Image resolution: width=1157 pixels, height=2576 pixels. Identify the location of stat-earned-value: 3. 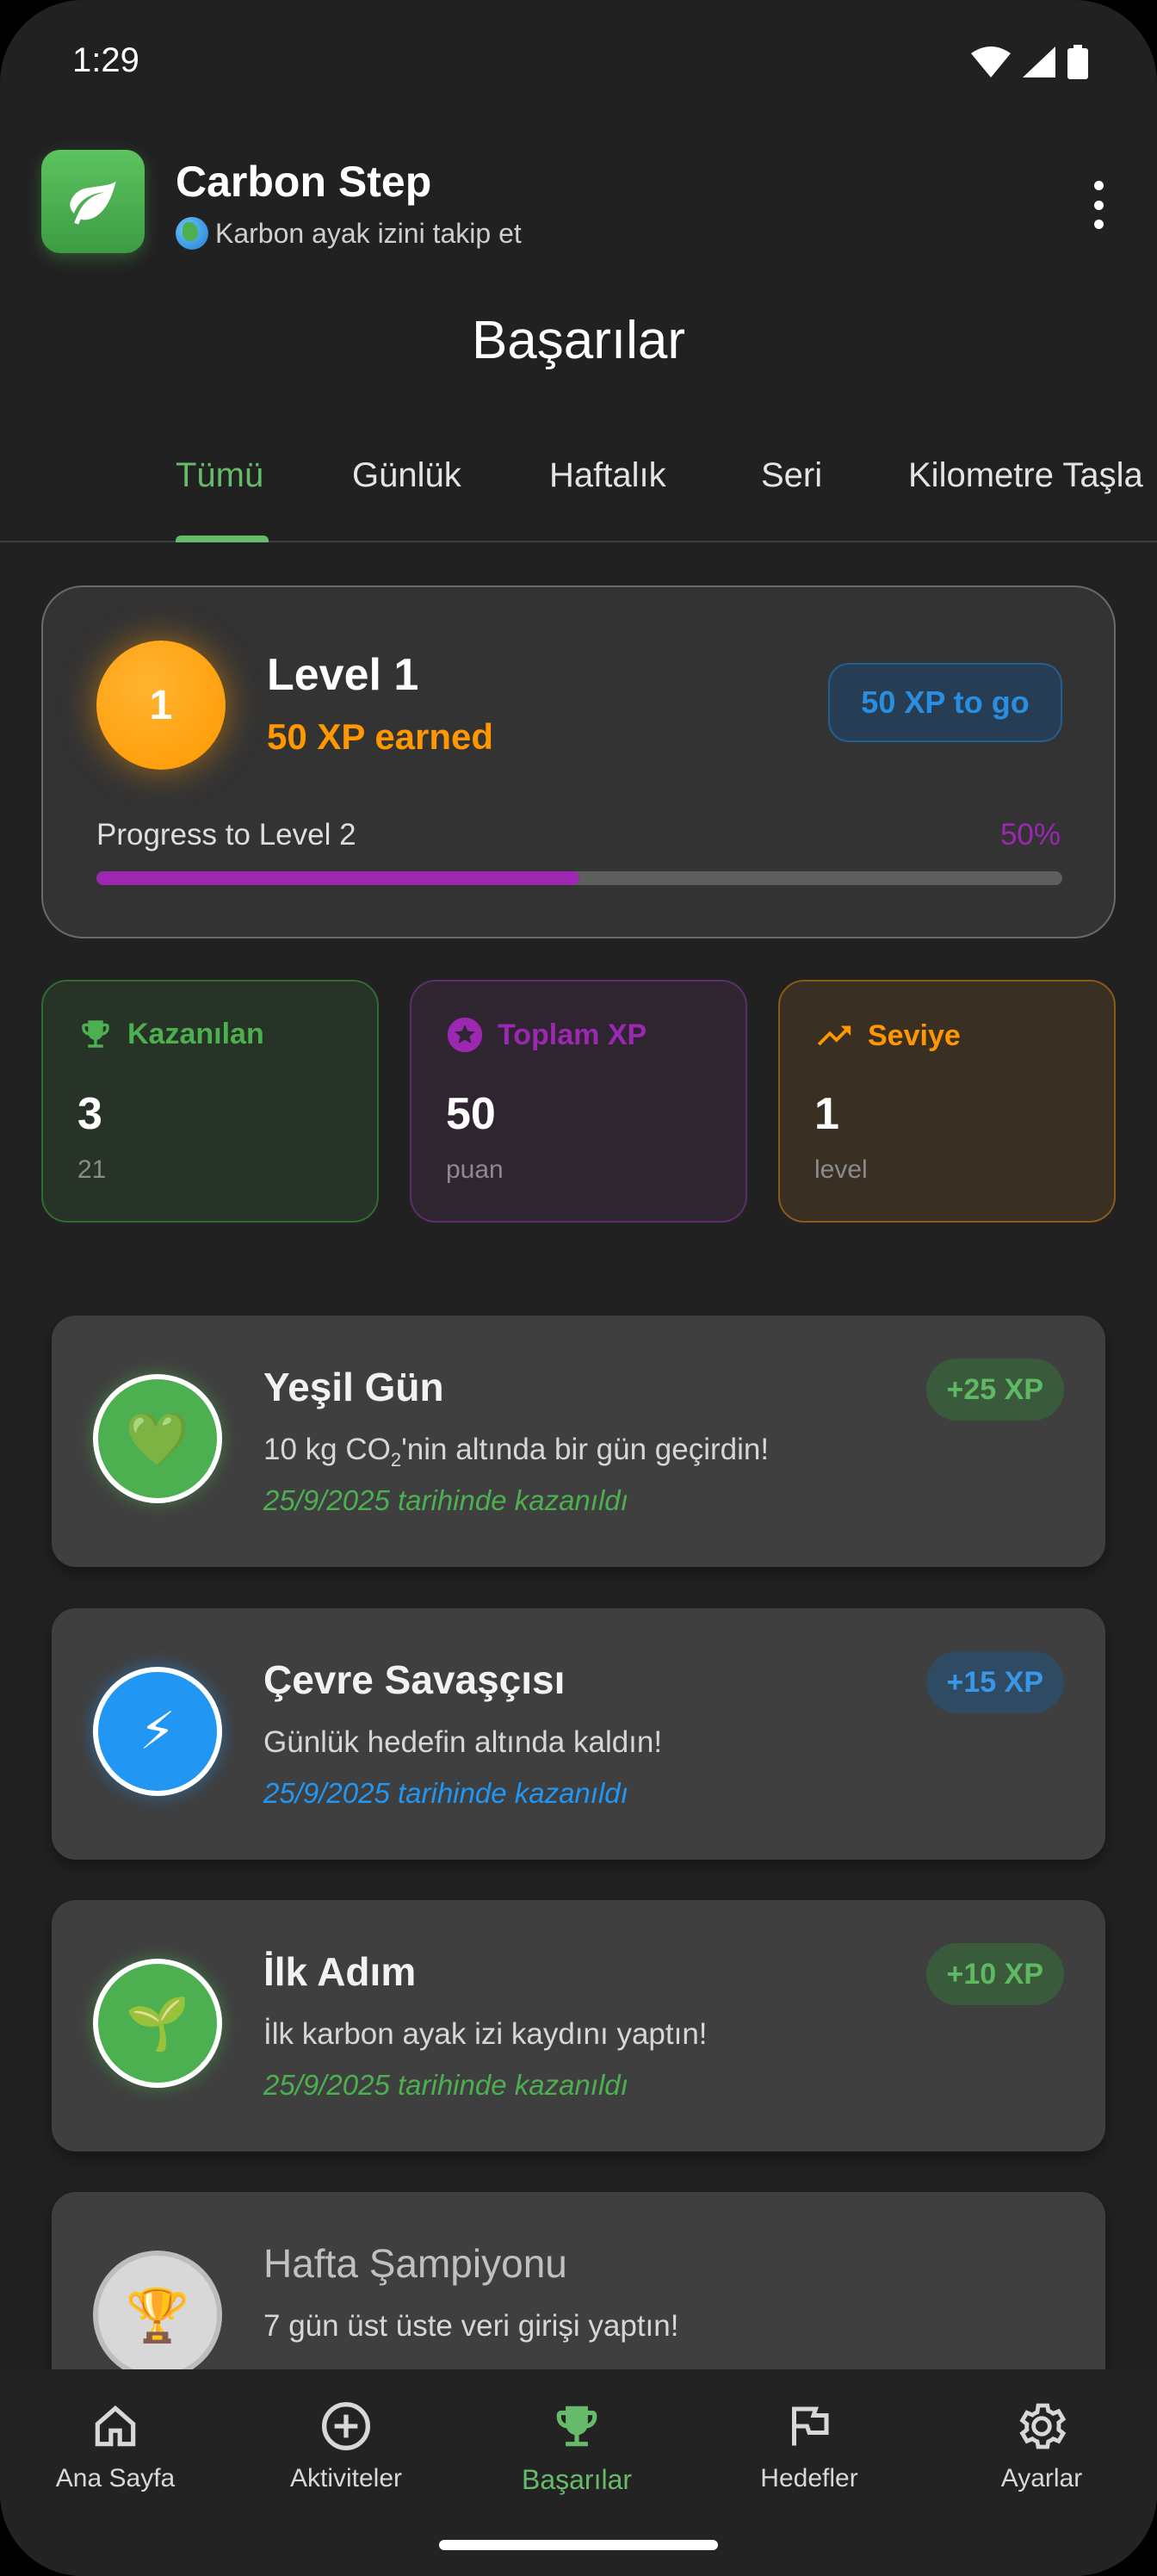
(90, 1114).